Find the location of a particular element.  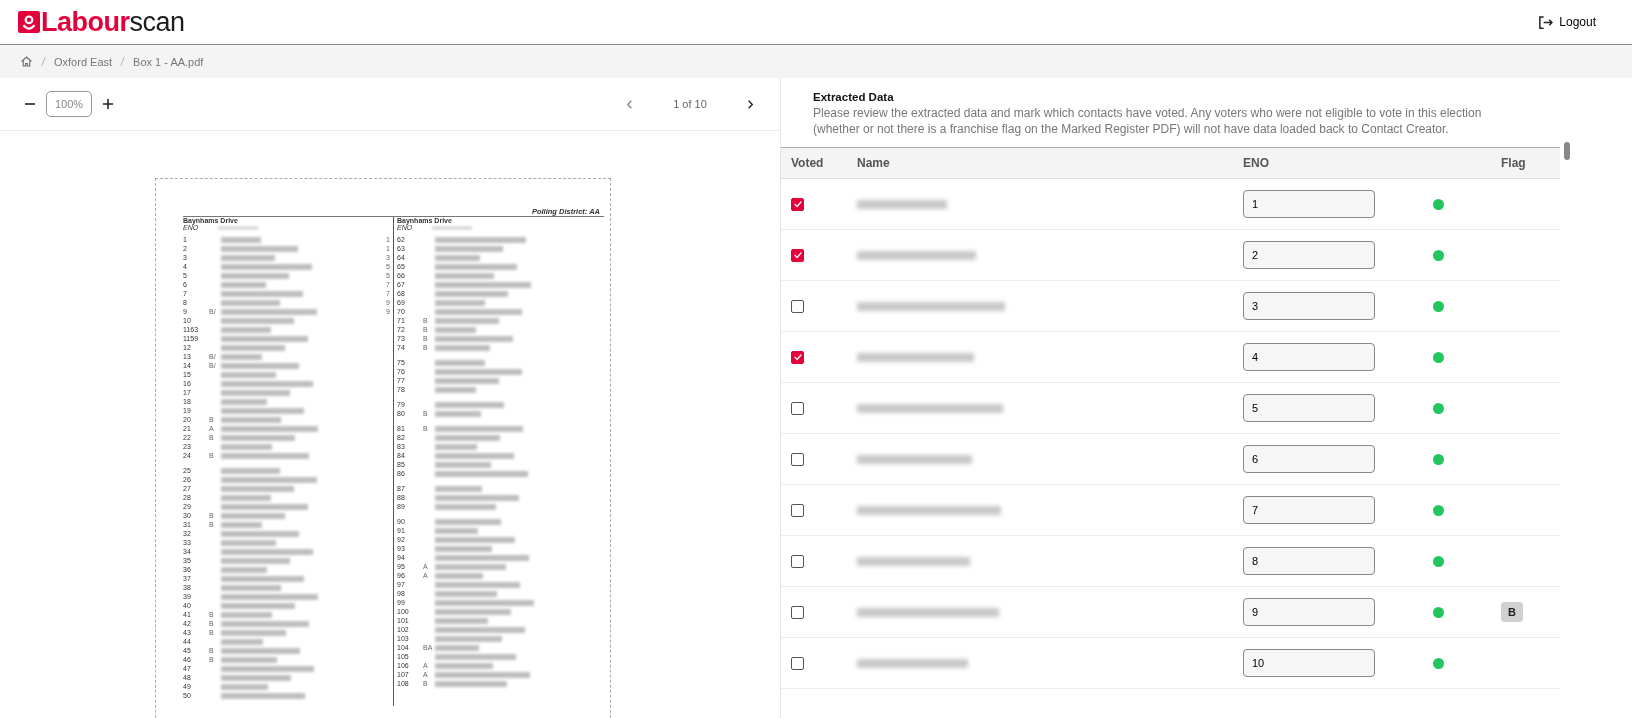

eno-field: 4 is located at coordinates (1309, 357).